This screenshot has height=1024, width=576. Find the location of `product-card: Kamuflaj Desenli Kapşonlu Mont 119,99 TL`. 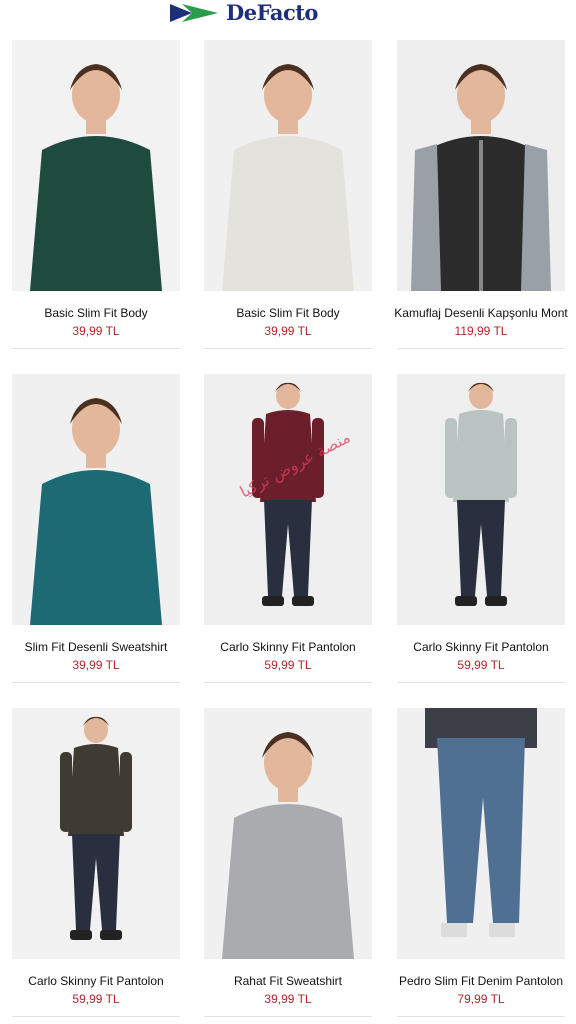

product-card: Kamuflaj Desenli Kapşonlu Mont 119,99 TL is located at coordinates (481, 195).